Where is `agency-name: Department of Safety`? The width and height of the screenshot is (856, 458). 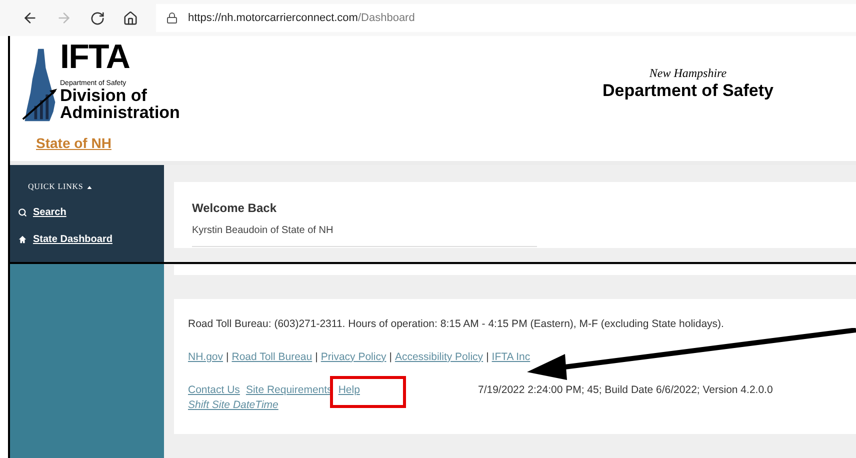 agency-name: Department of Safety is located at coordinates (688, 90).